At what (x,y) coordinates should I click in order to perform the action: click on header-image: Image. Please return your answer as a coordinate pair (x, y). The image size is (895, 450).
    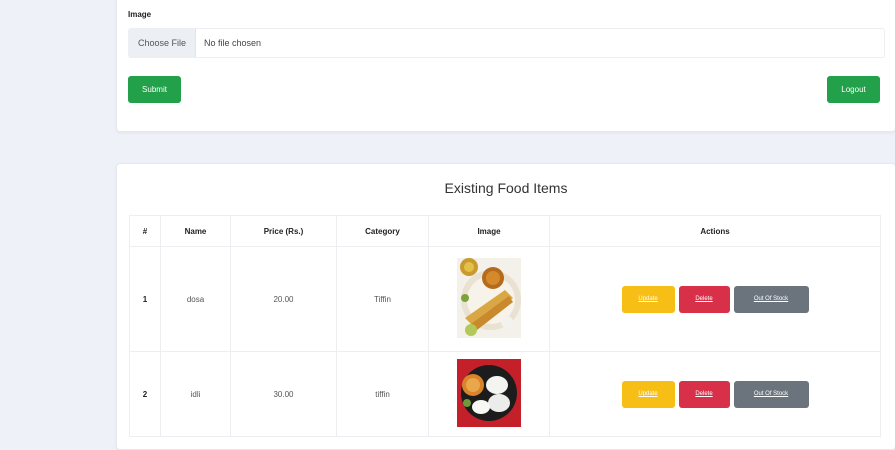
    Looking at the image, I should click on (489, 231).